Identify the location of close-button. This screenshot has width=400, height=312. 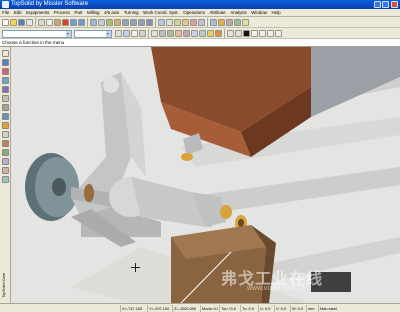
(394, 4).